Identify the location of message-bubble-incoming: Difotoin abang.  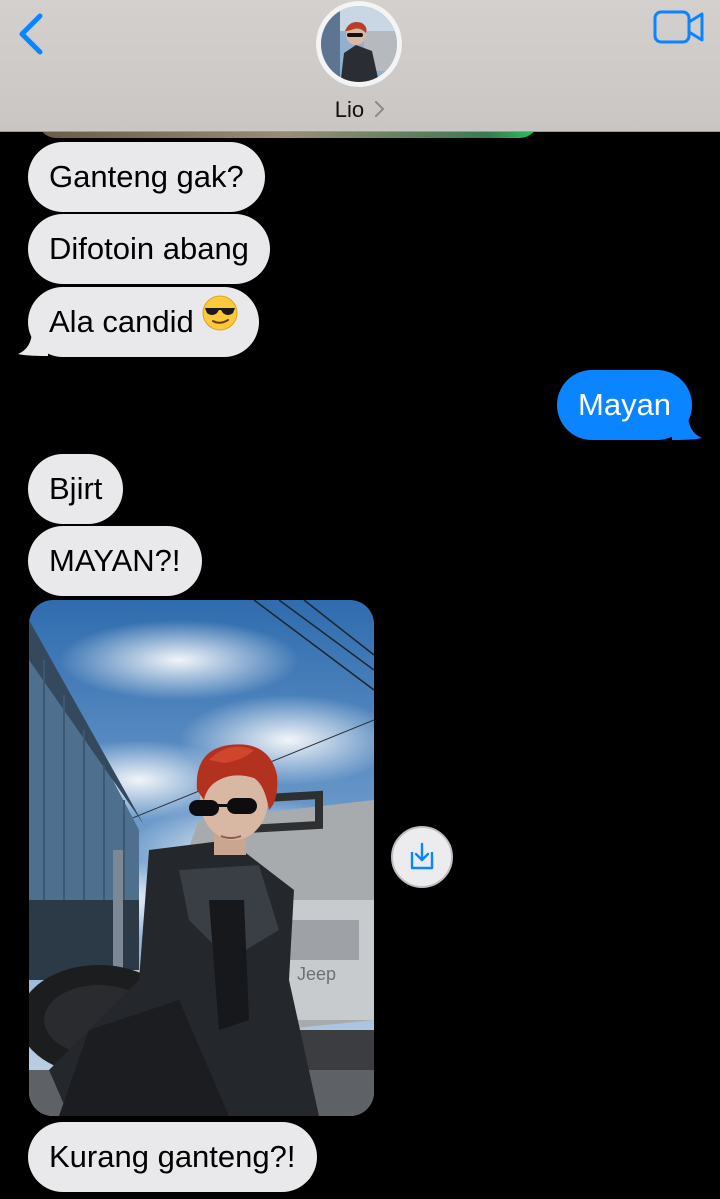
(149, 249).